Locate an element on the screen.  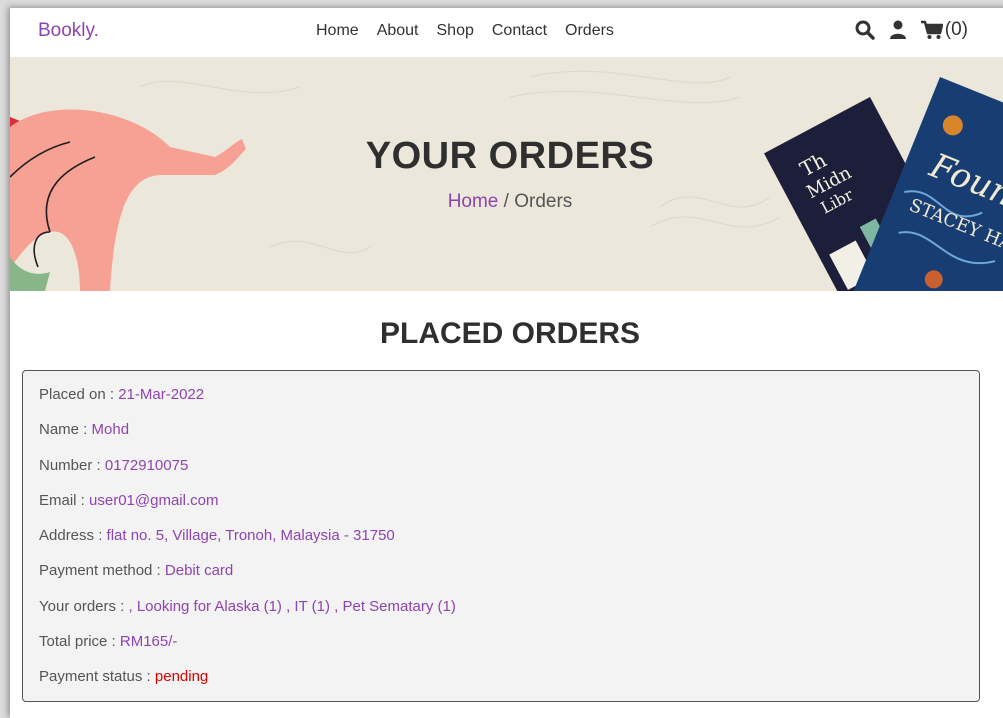
field-label: Placed on : is located at coordinates (79, 394).